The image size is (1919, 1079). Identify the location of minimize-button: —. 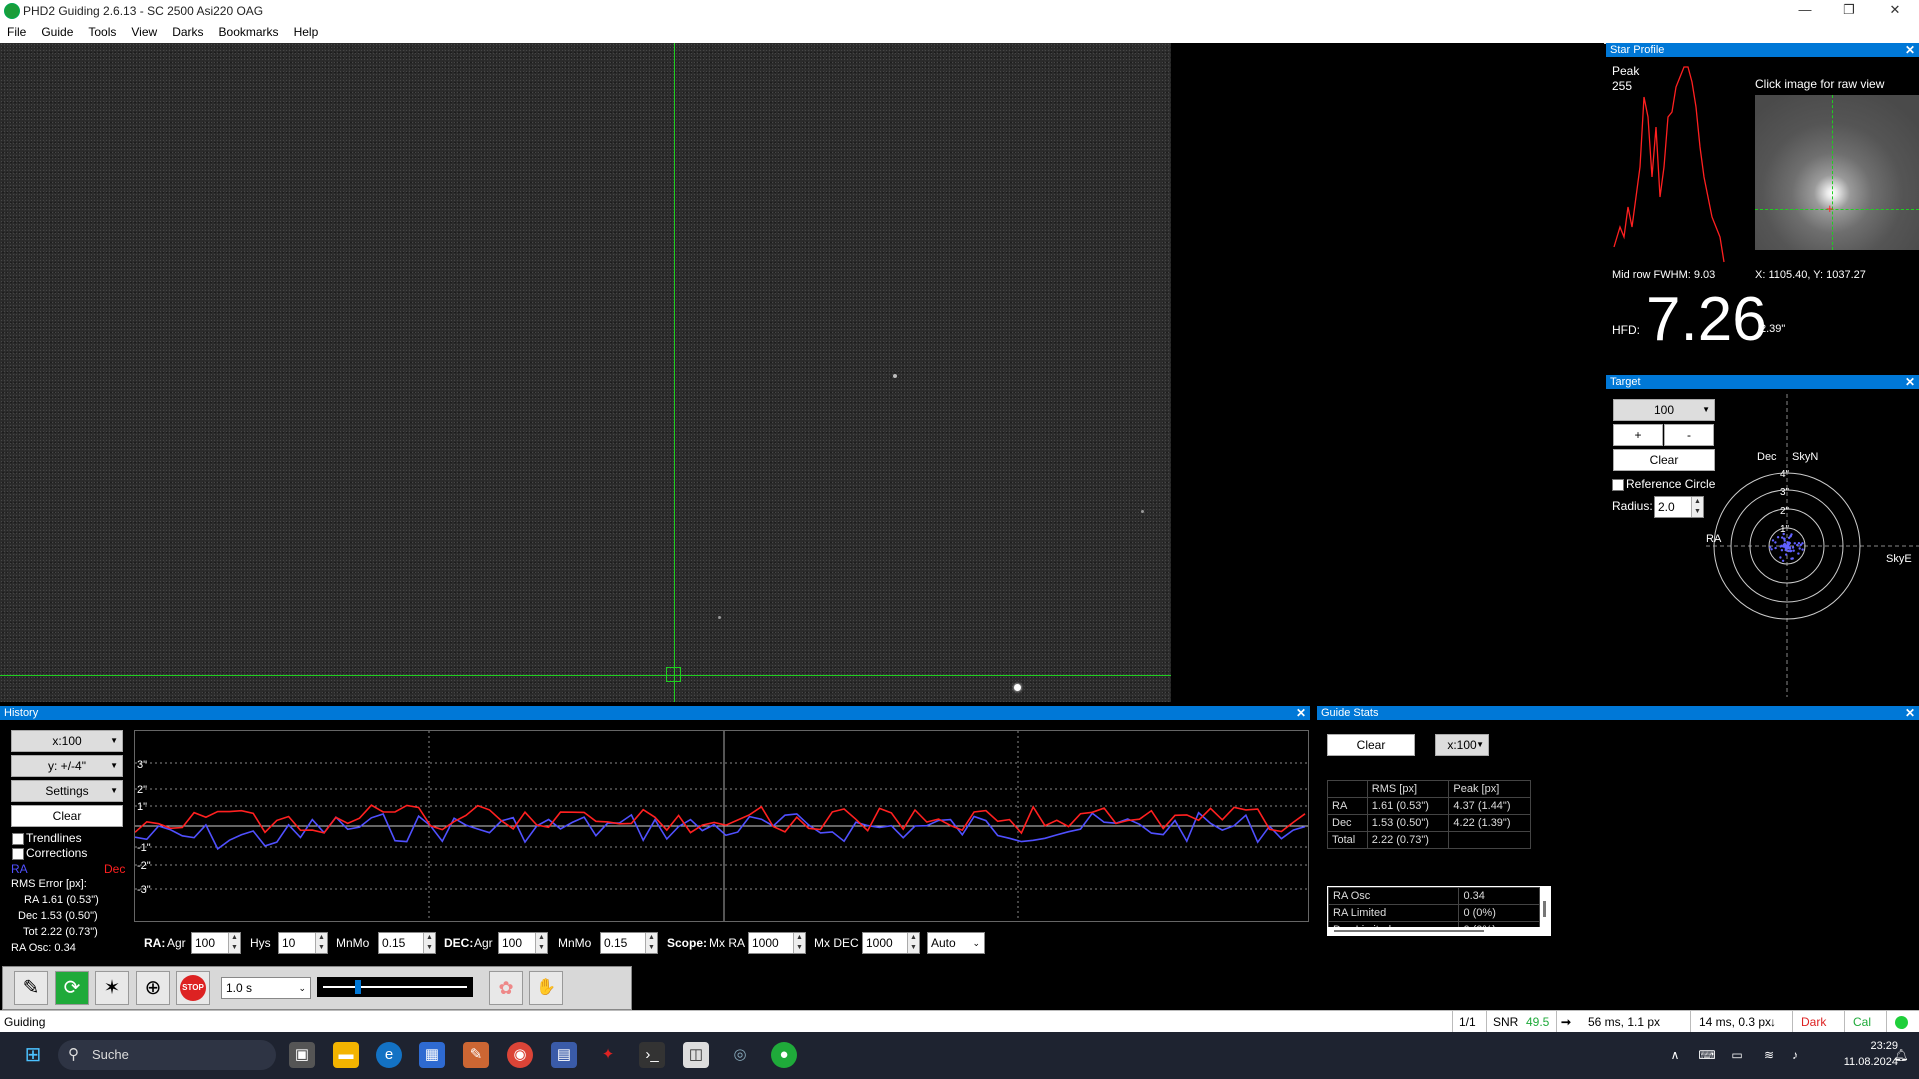
(1805, 11).